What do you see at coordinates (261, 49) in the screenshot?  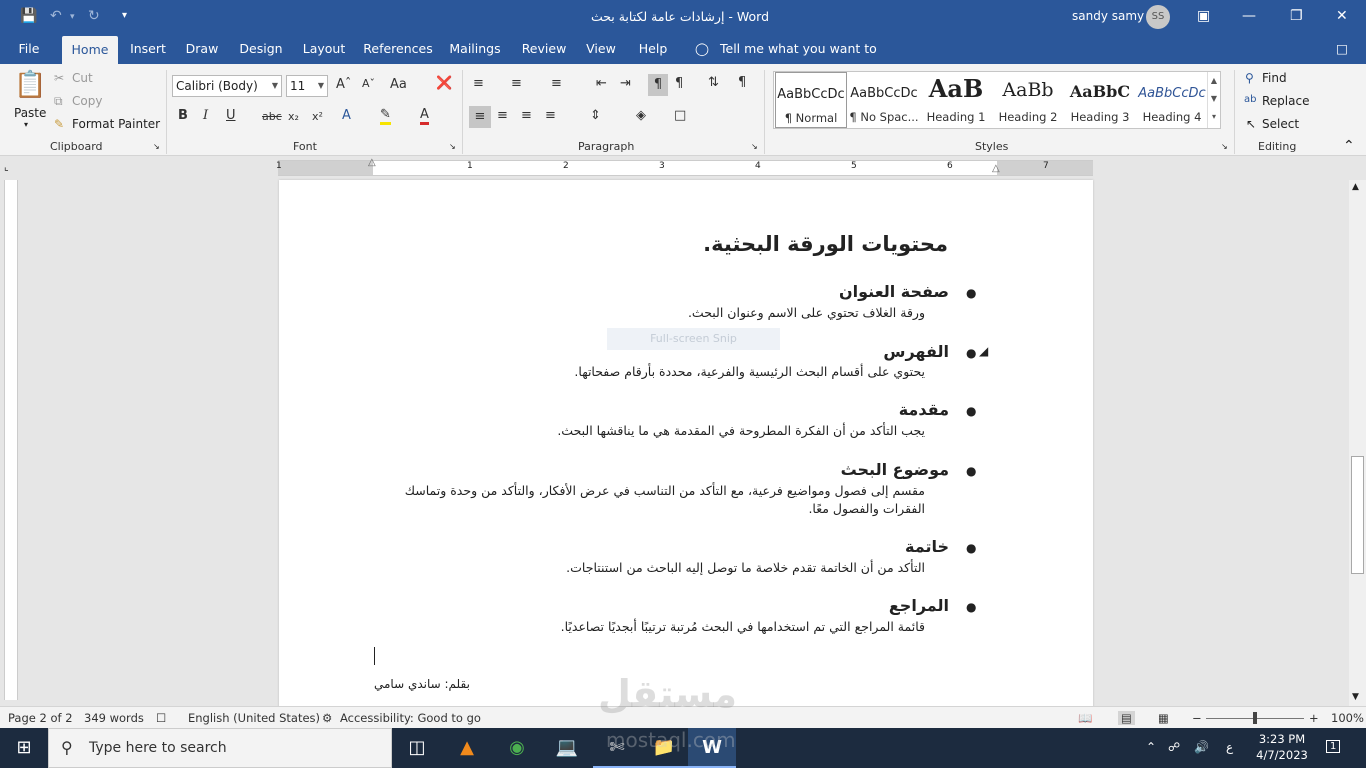 I see `tab-design: Design` at bounding box center [261, 49].